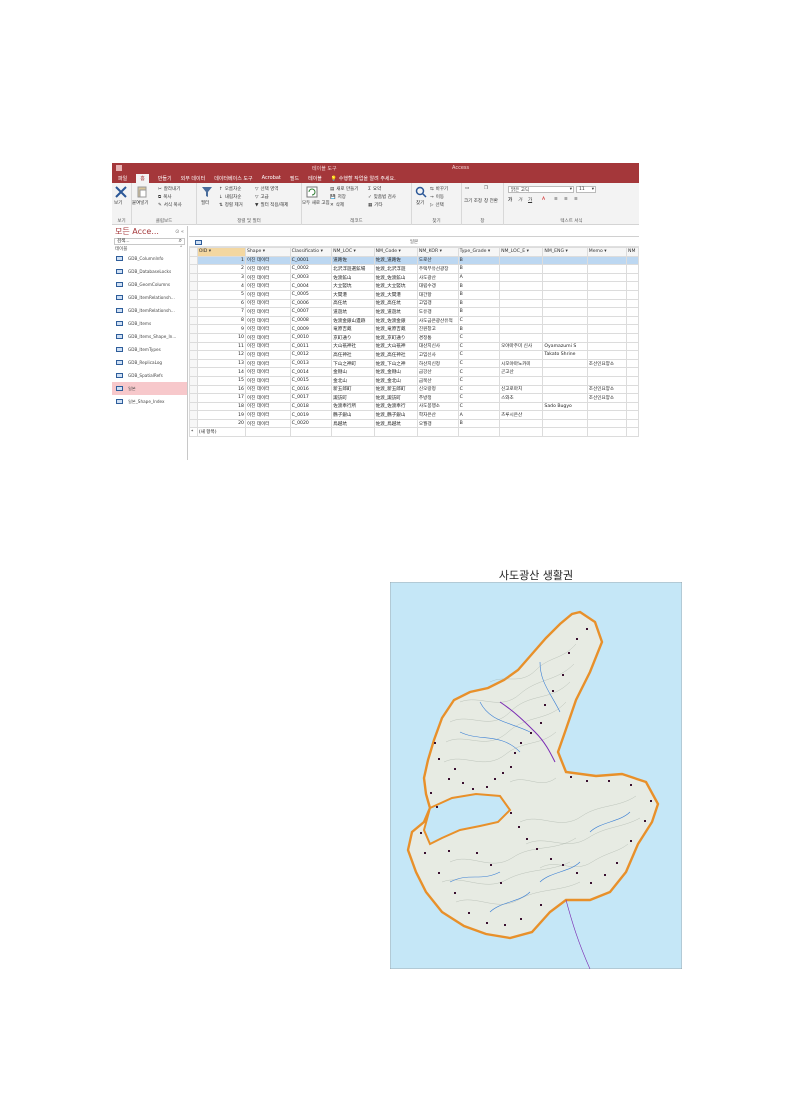 This screenshot has height=1106, width=808. What do you see at coordinates (437, 372) in the screenshot?
I see `table-cell: 금강산` at bounding box center [437, 372].